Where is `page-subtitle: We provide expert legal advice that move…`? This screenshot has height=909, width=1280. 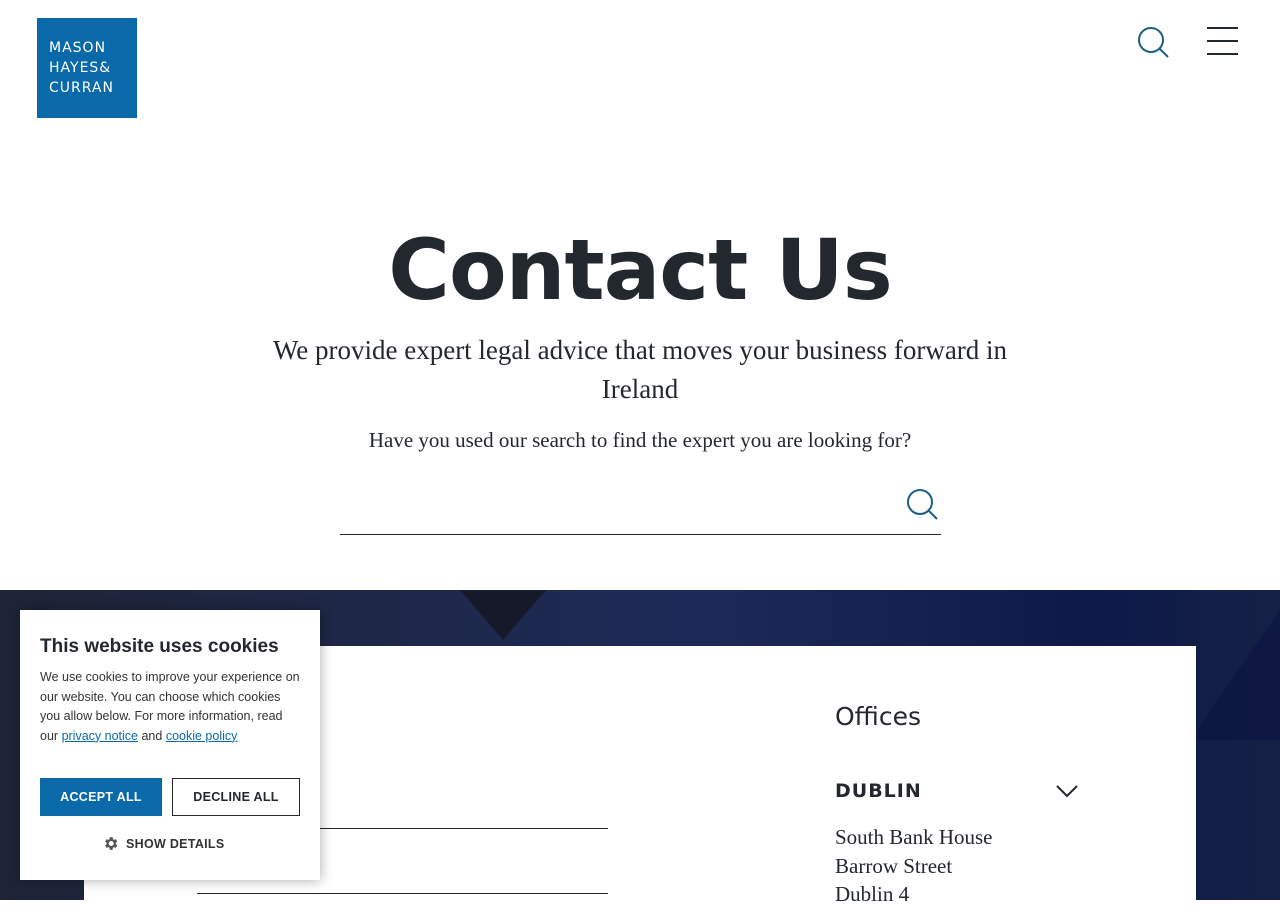
page-subtitle: We provide expert legal advice that move… is located at coordinates (640, 369).